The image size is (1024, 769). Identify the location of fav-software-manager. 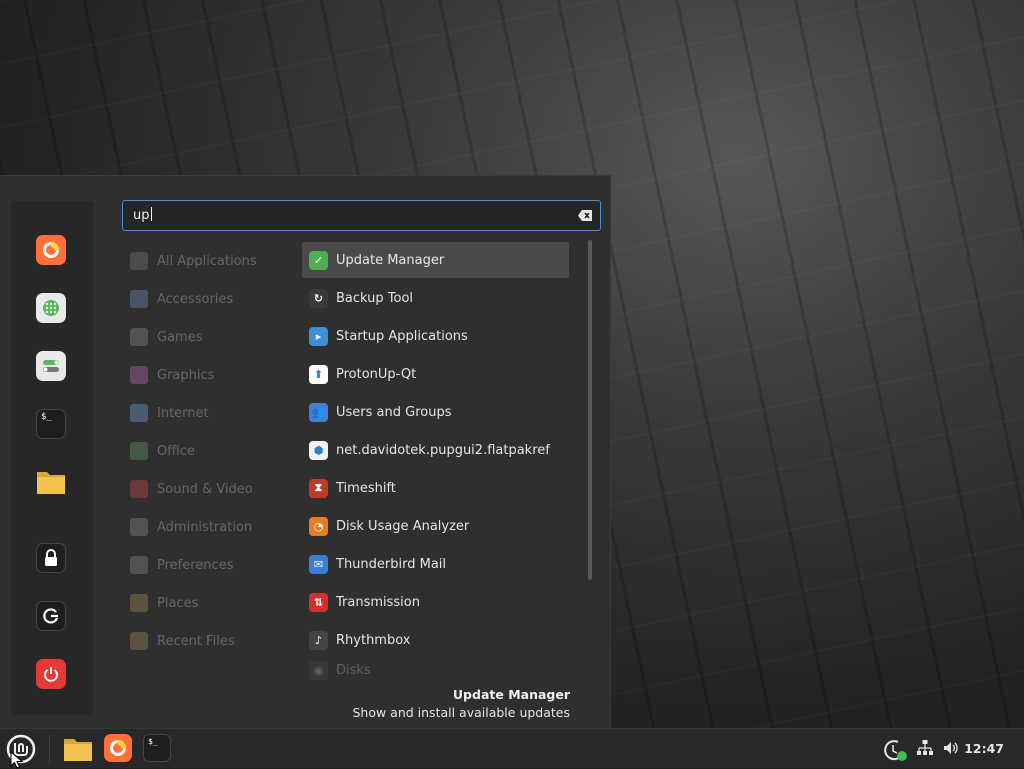
(51, 308).